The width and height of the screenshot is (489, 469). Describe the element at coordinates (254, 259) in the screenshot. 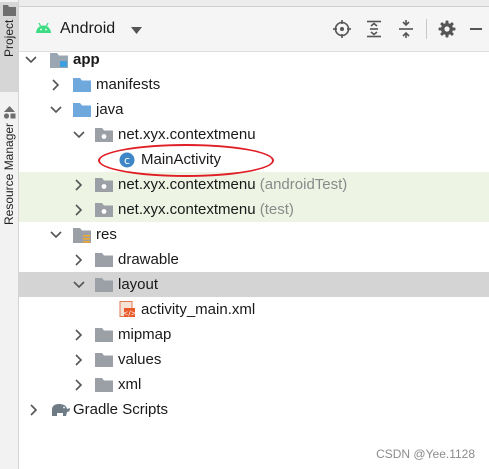

I see `tree-row-drawable: drawable` at that location.